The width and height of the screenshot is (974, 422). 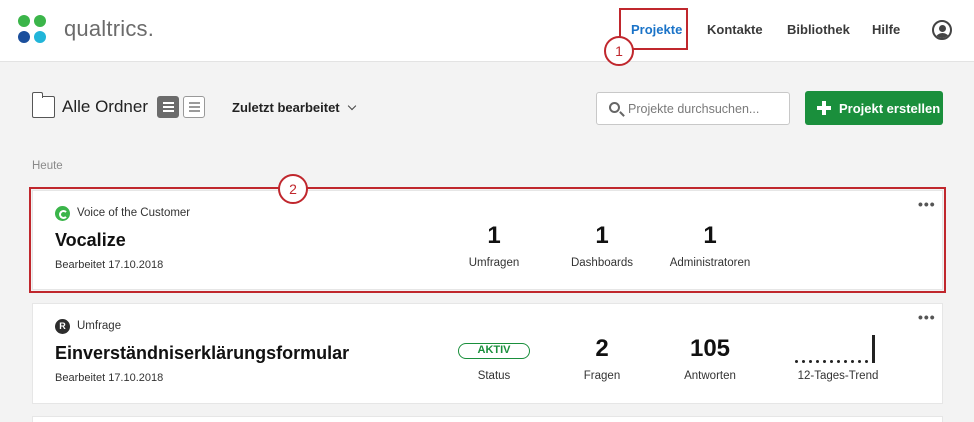 I want to click on vocalize-icon, so click(x=62, y=213).